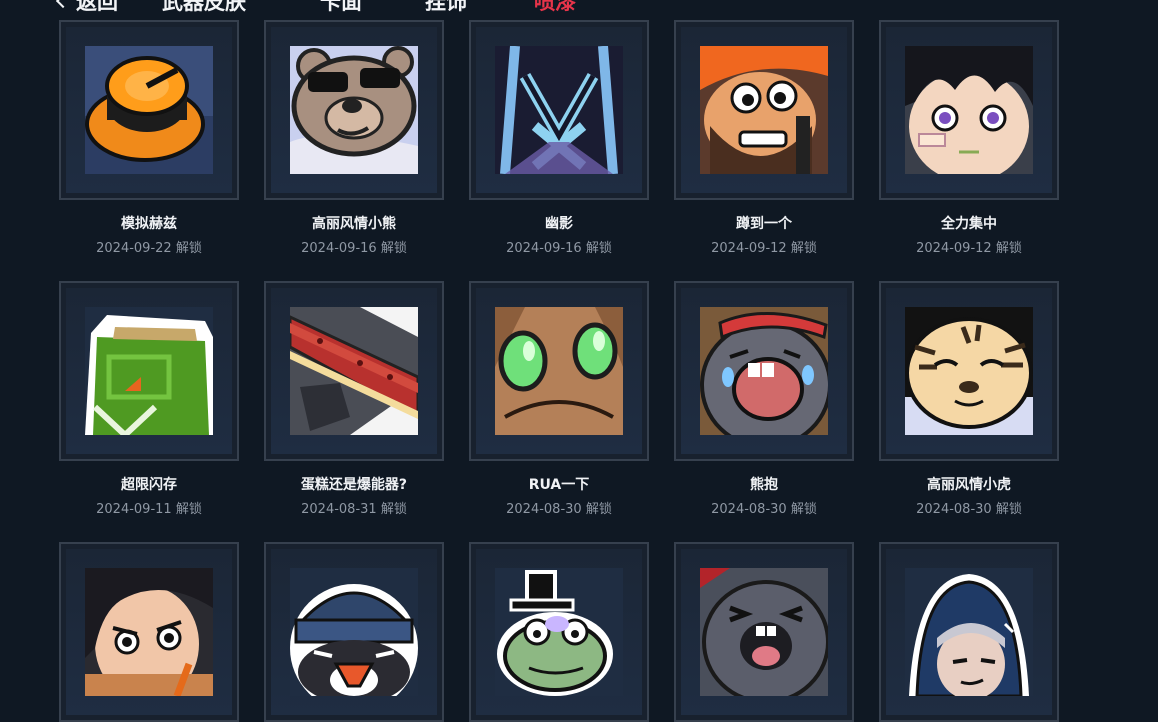 The height and width of the screenshot is (722, 1158). I want to click on spray-name: 蹲到一个, so click(764, 224).